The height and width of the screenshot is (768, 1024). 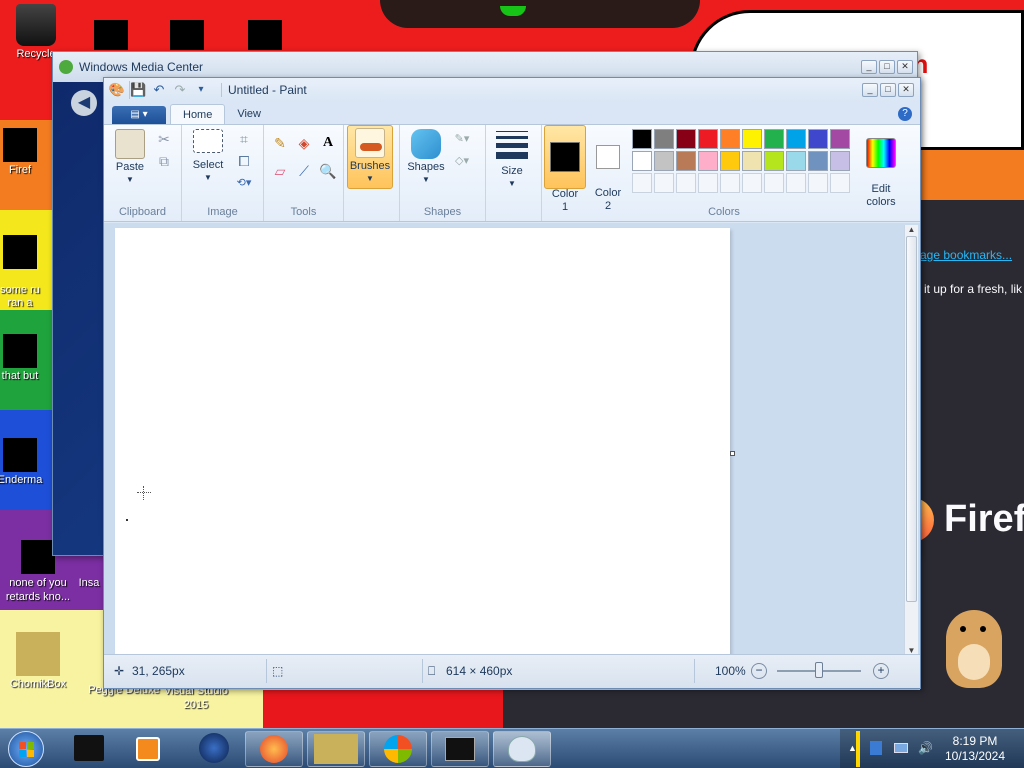 I want to click on clock: 8:19 PM 10/13/2024, so click(x=975, y=749).